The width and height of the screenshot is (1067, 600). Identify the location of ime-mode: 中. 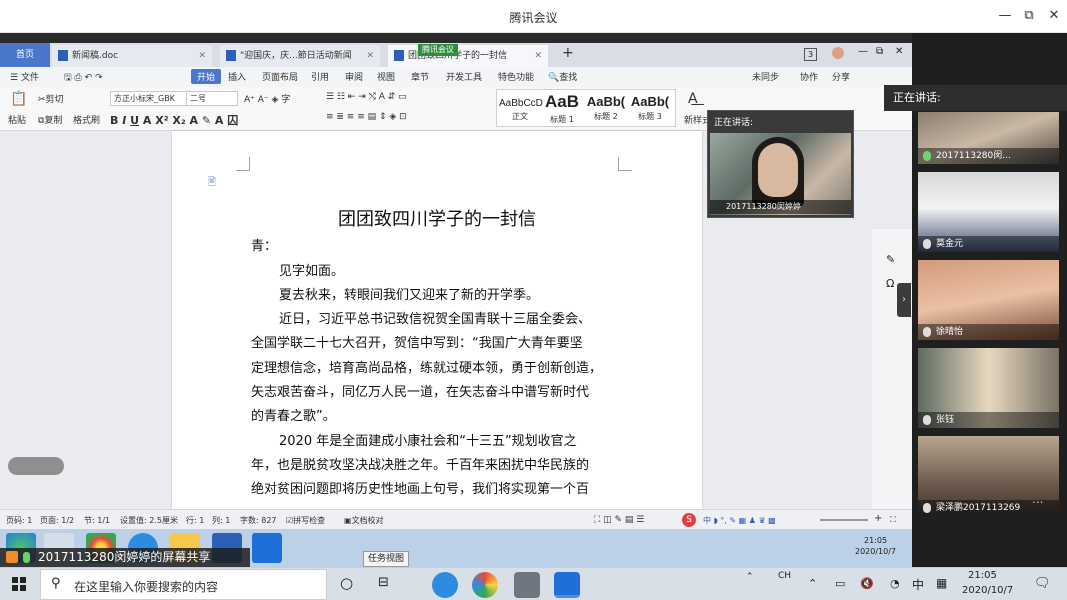
(918, 584).